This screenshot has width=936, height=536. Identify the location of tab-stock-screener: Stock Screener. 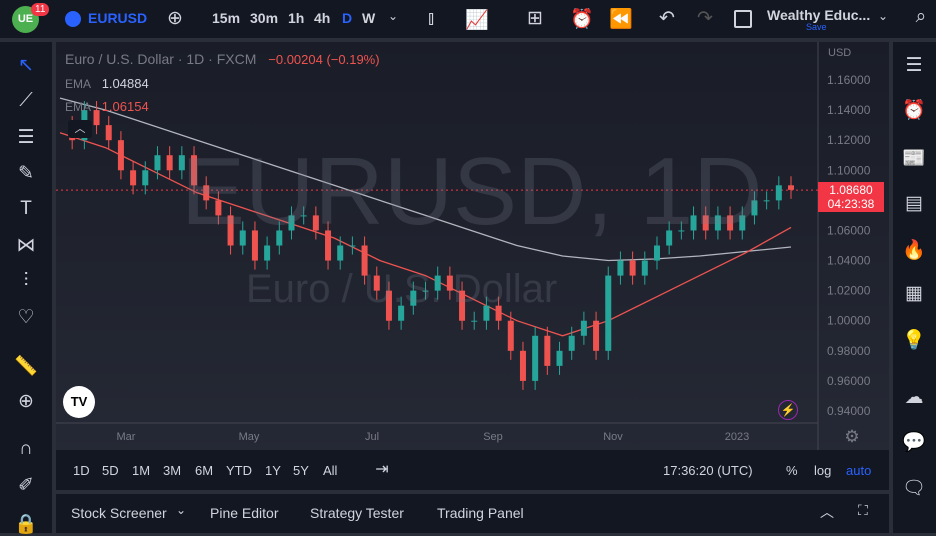
(119, 513).